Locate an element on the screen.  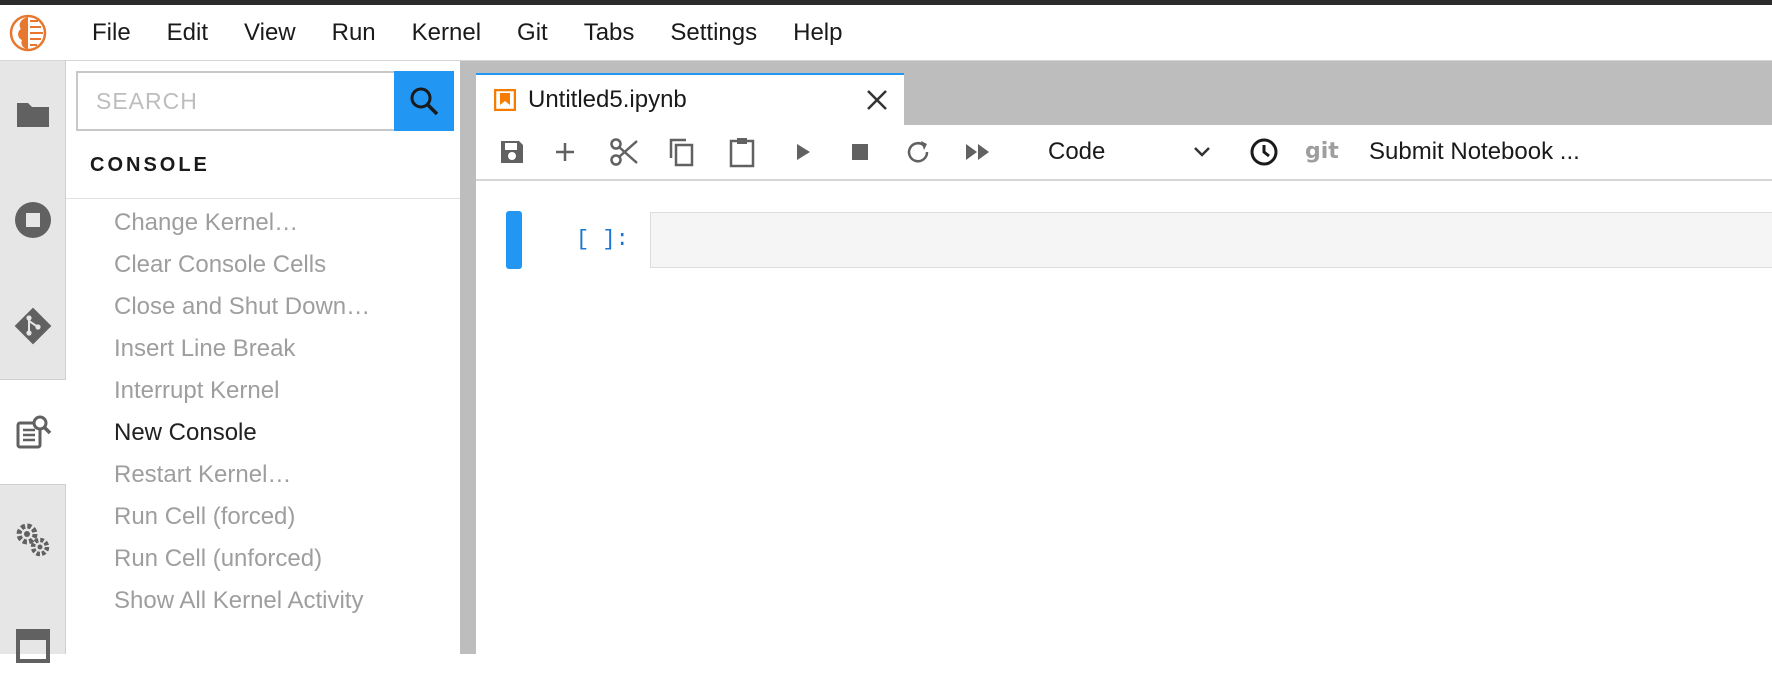
search-icon is located at coordinates (424, 101).